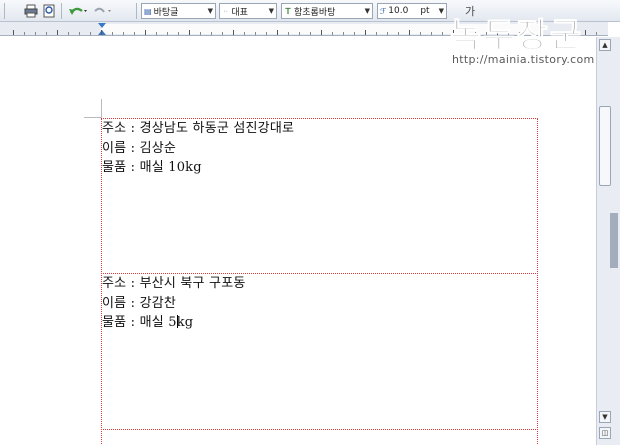 The height and width of the screenshot is (445, 620). What do you see at coordinates (516, 36) in the screenshot?
I see `watermark-title: 녹두장군` at bounding box center [516, 36].